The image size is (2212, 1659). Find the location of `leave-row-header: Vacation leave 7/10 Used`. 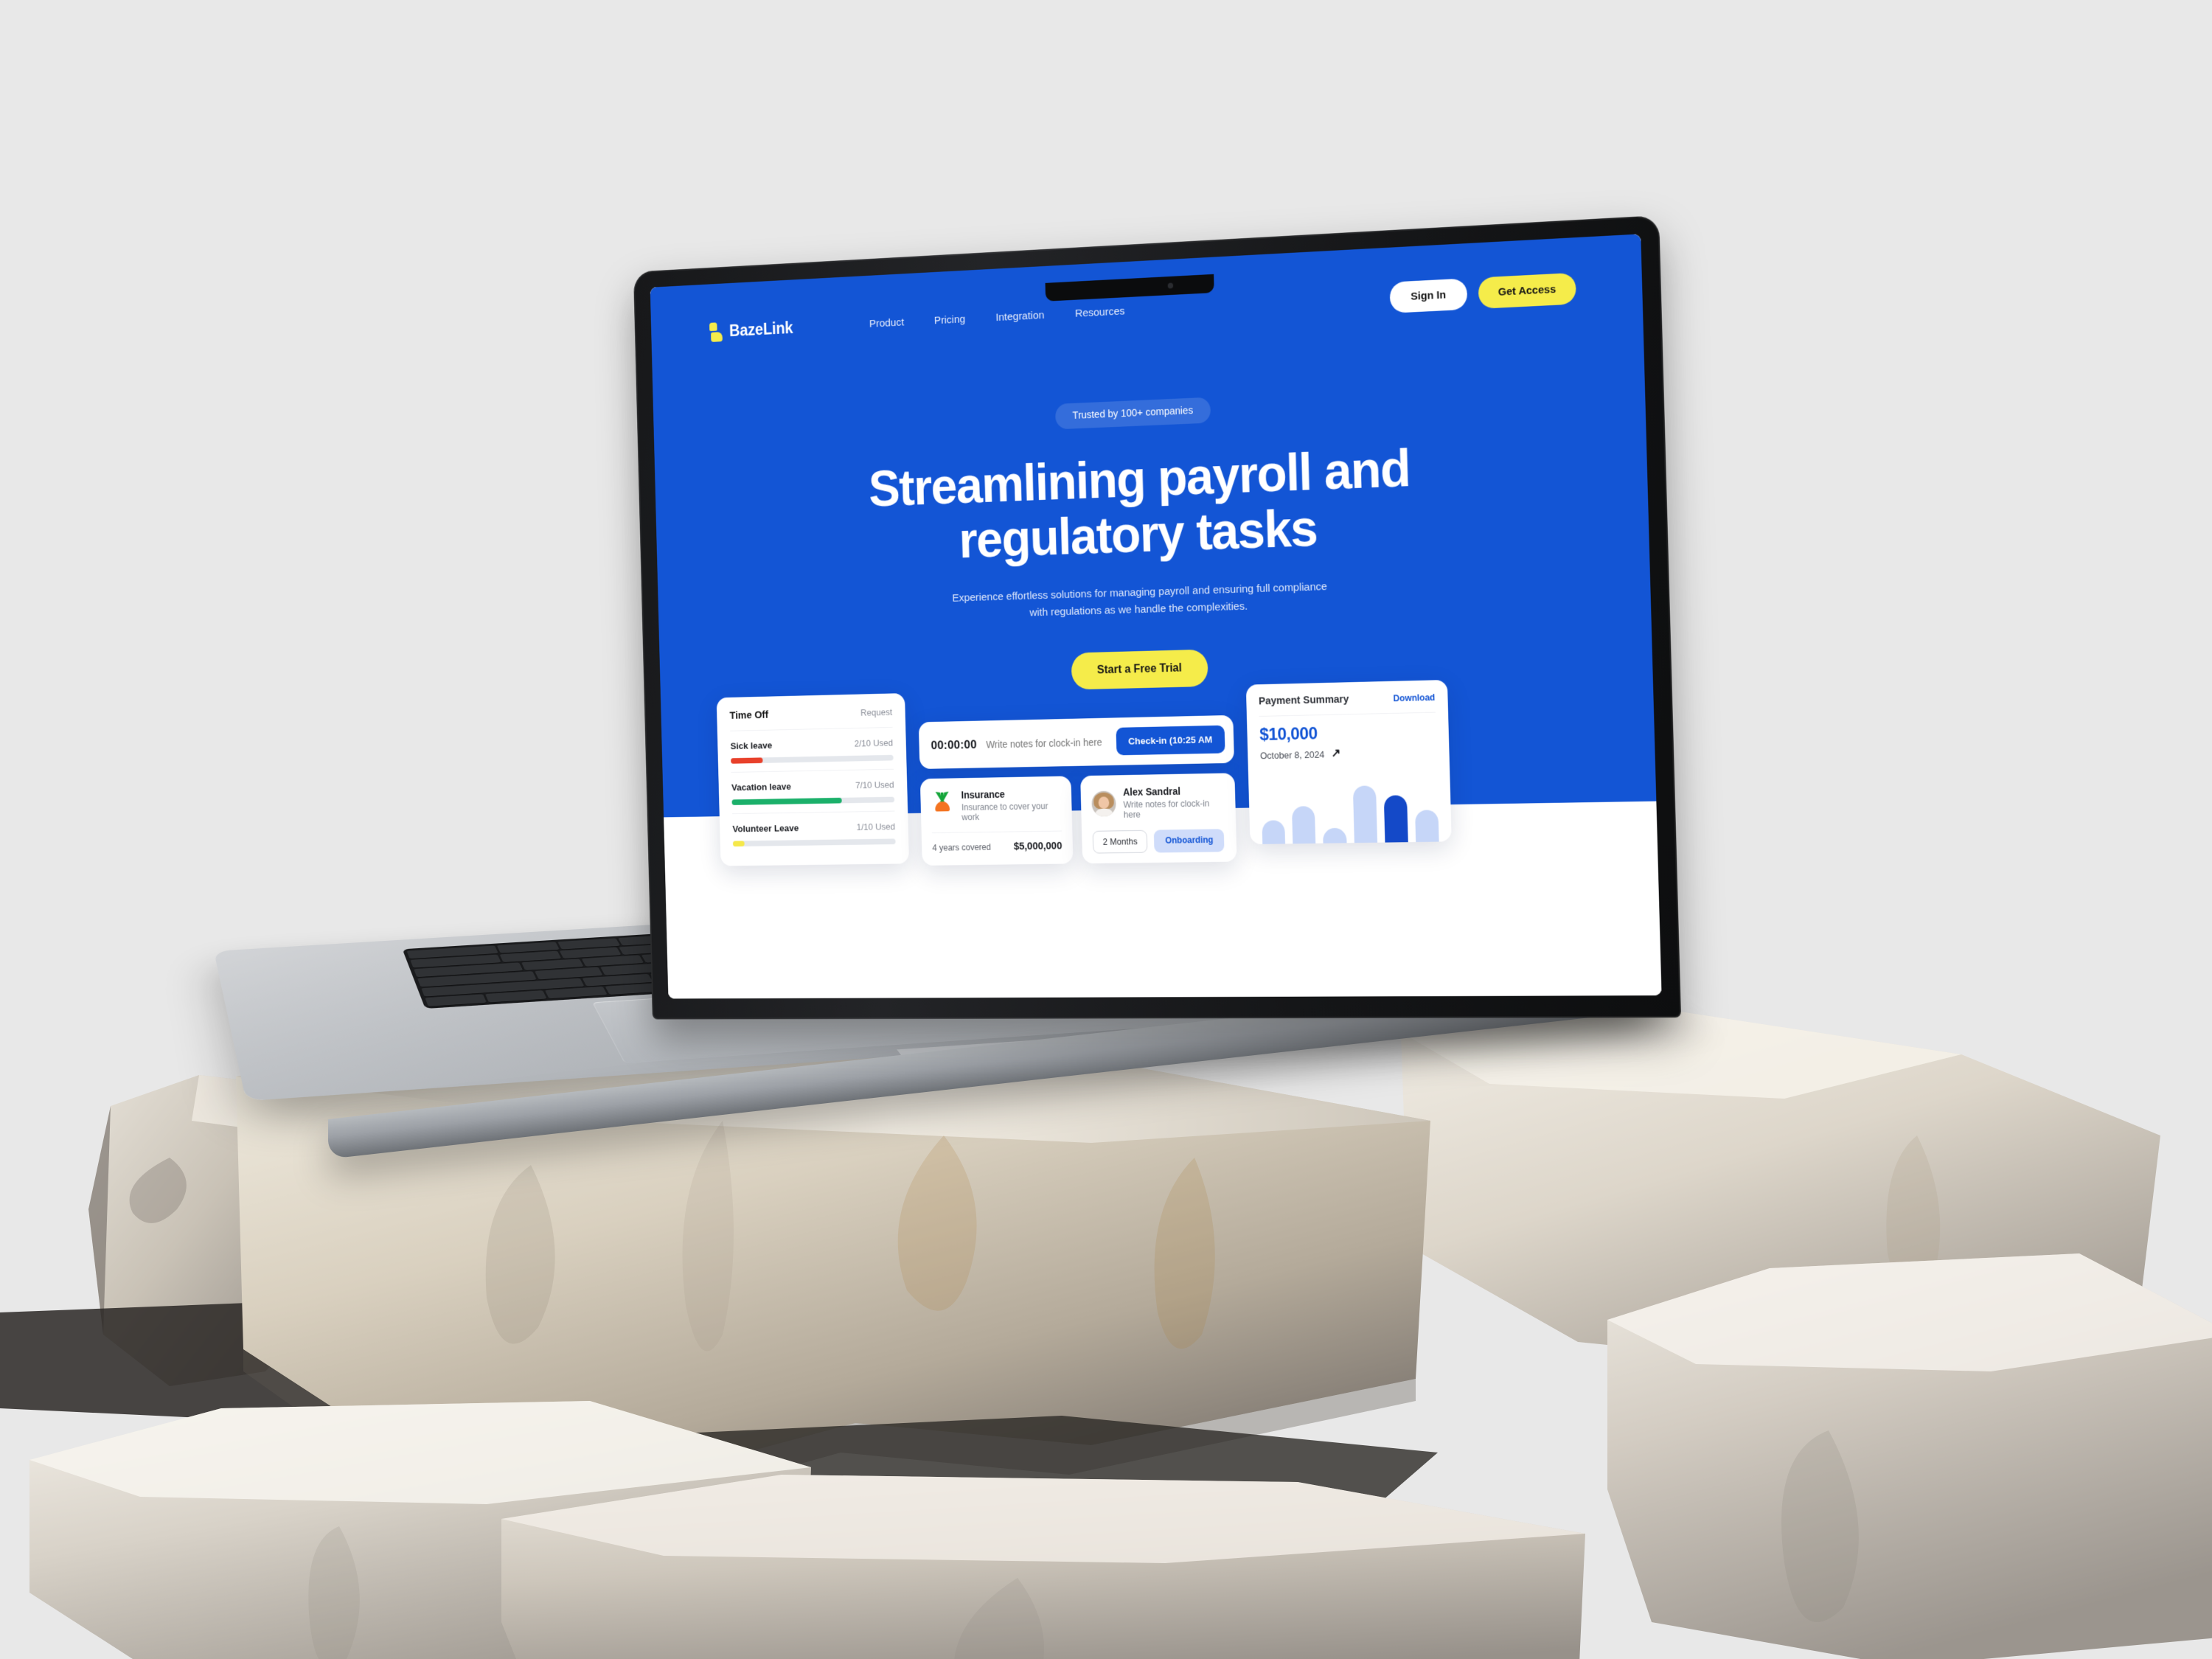

leave-row-header: Vacation leave 7/10 Used is located at coordinates (812, 786).